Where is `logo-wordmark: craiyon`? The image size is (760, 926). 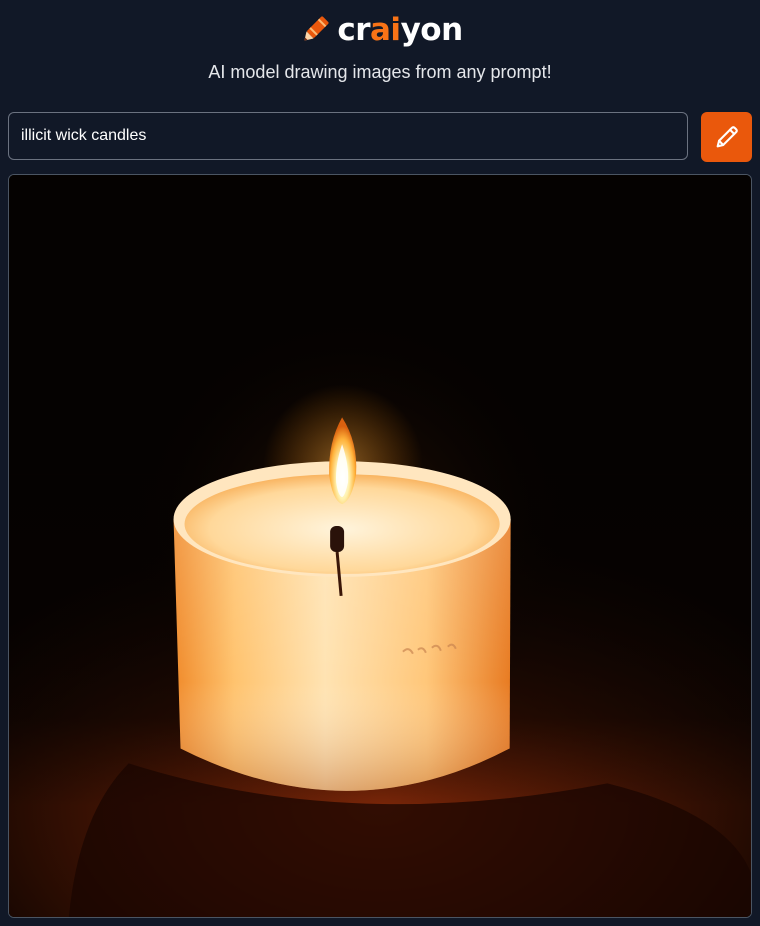 logo-wordmark: craiyon is located at coordinates (400, 30).